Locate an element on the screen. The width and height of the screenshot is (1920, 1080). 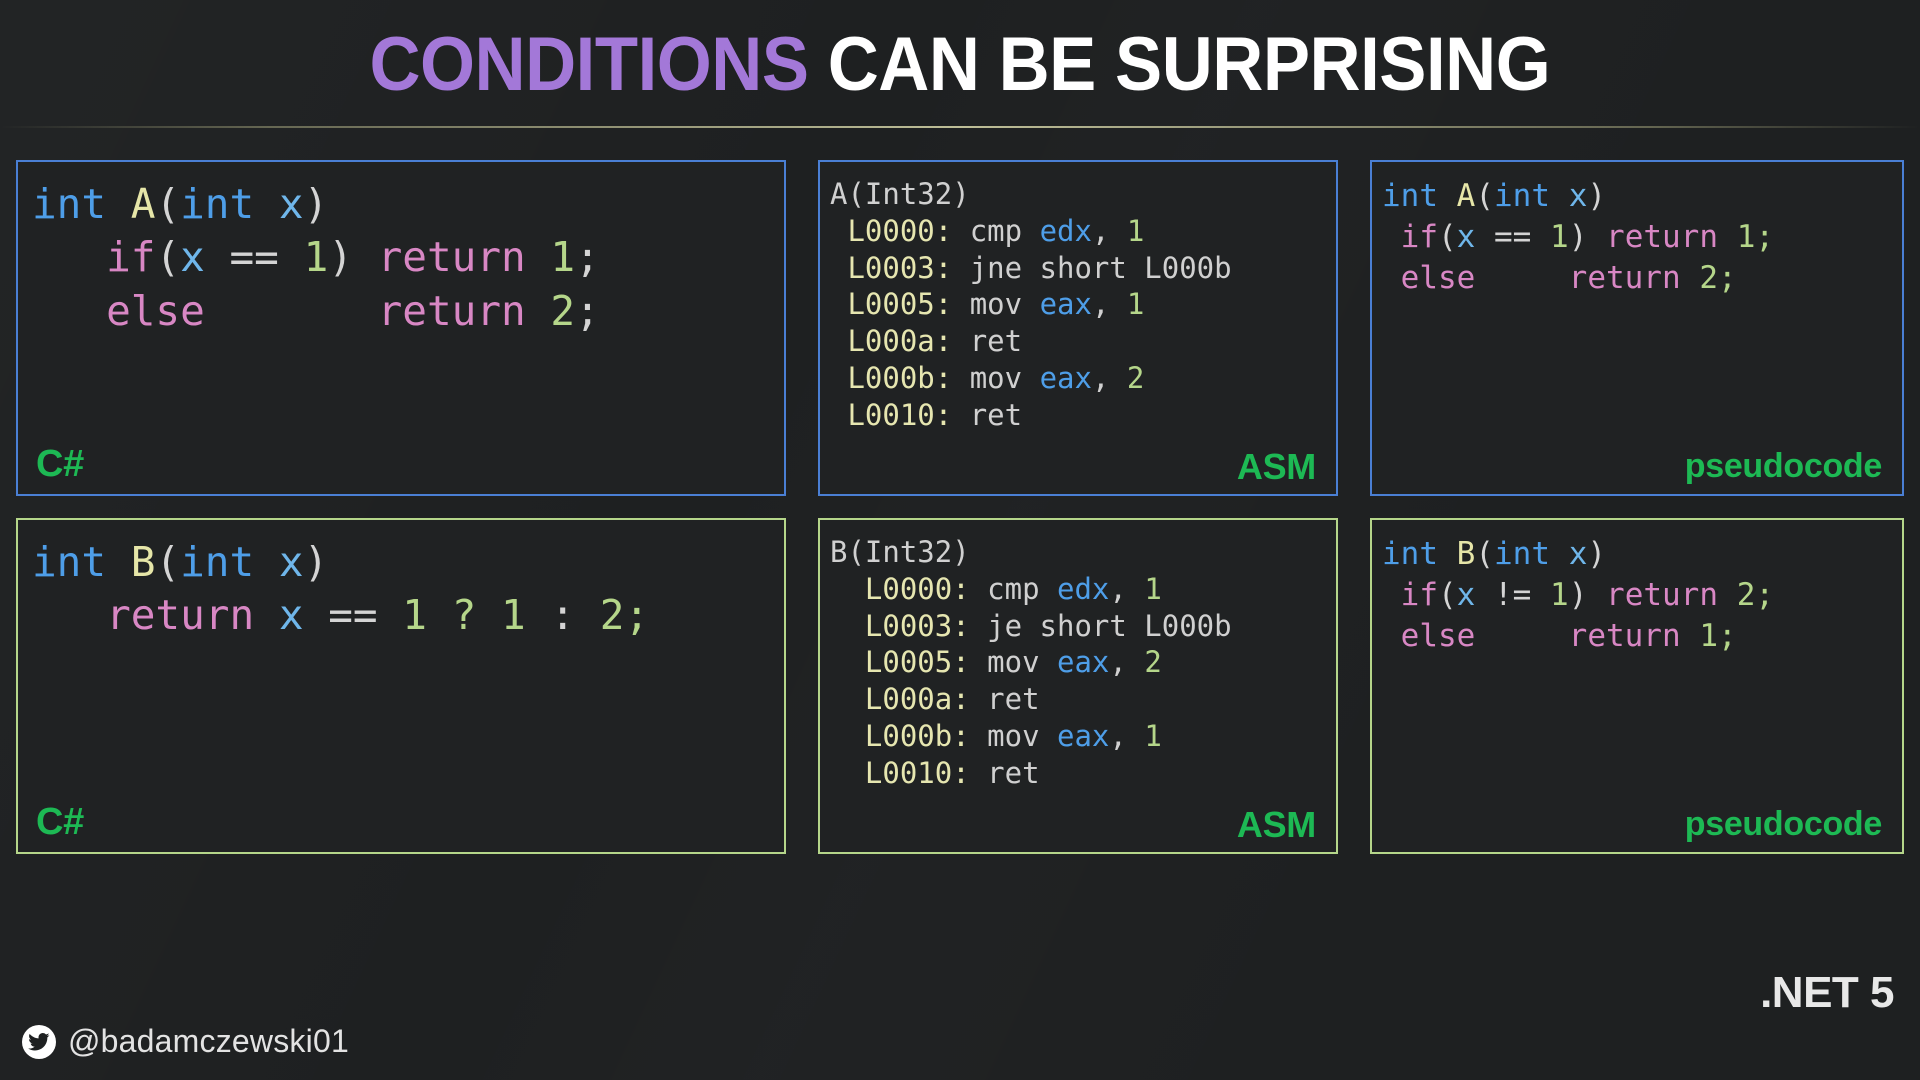
code-line: else return 2; is located at coordinates (408, 311).